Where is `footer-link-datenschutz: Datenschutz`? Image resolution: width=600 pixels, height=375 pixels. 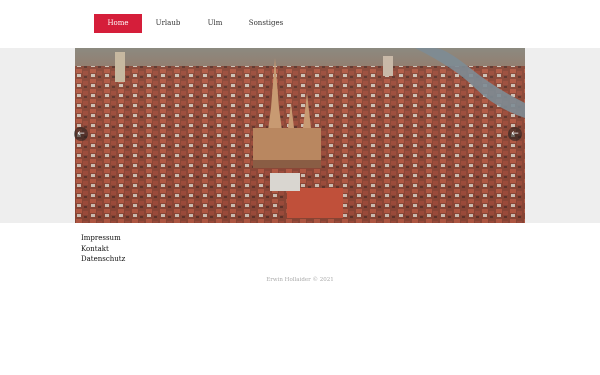 footer-link-datenschutz: Datenschutz is located at coordinates (103, 259).